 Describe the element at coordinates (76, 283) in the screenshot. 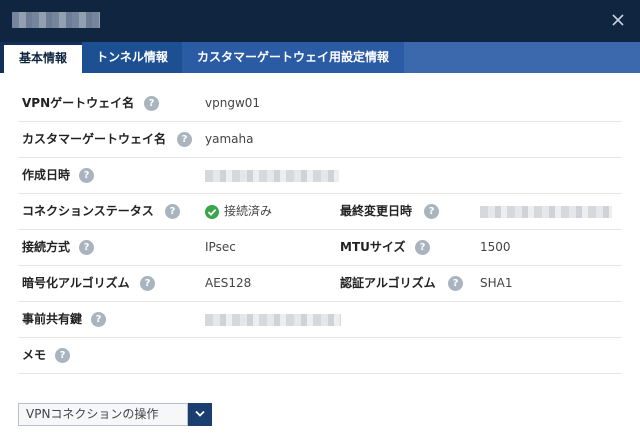

I see `encryption-algorithm-label: 暗号化アルゴリズム` at that location.